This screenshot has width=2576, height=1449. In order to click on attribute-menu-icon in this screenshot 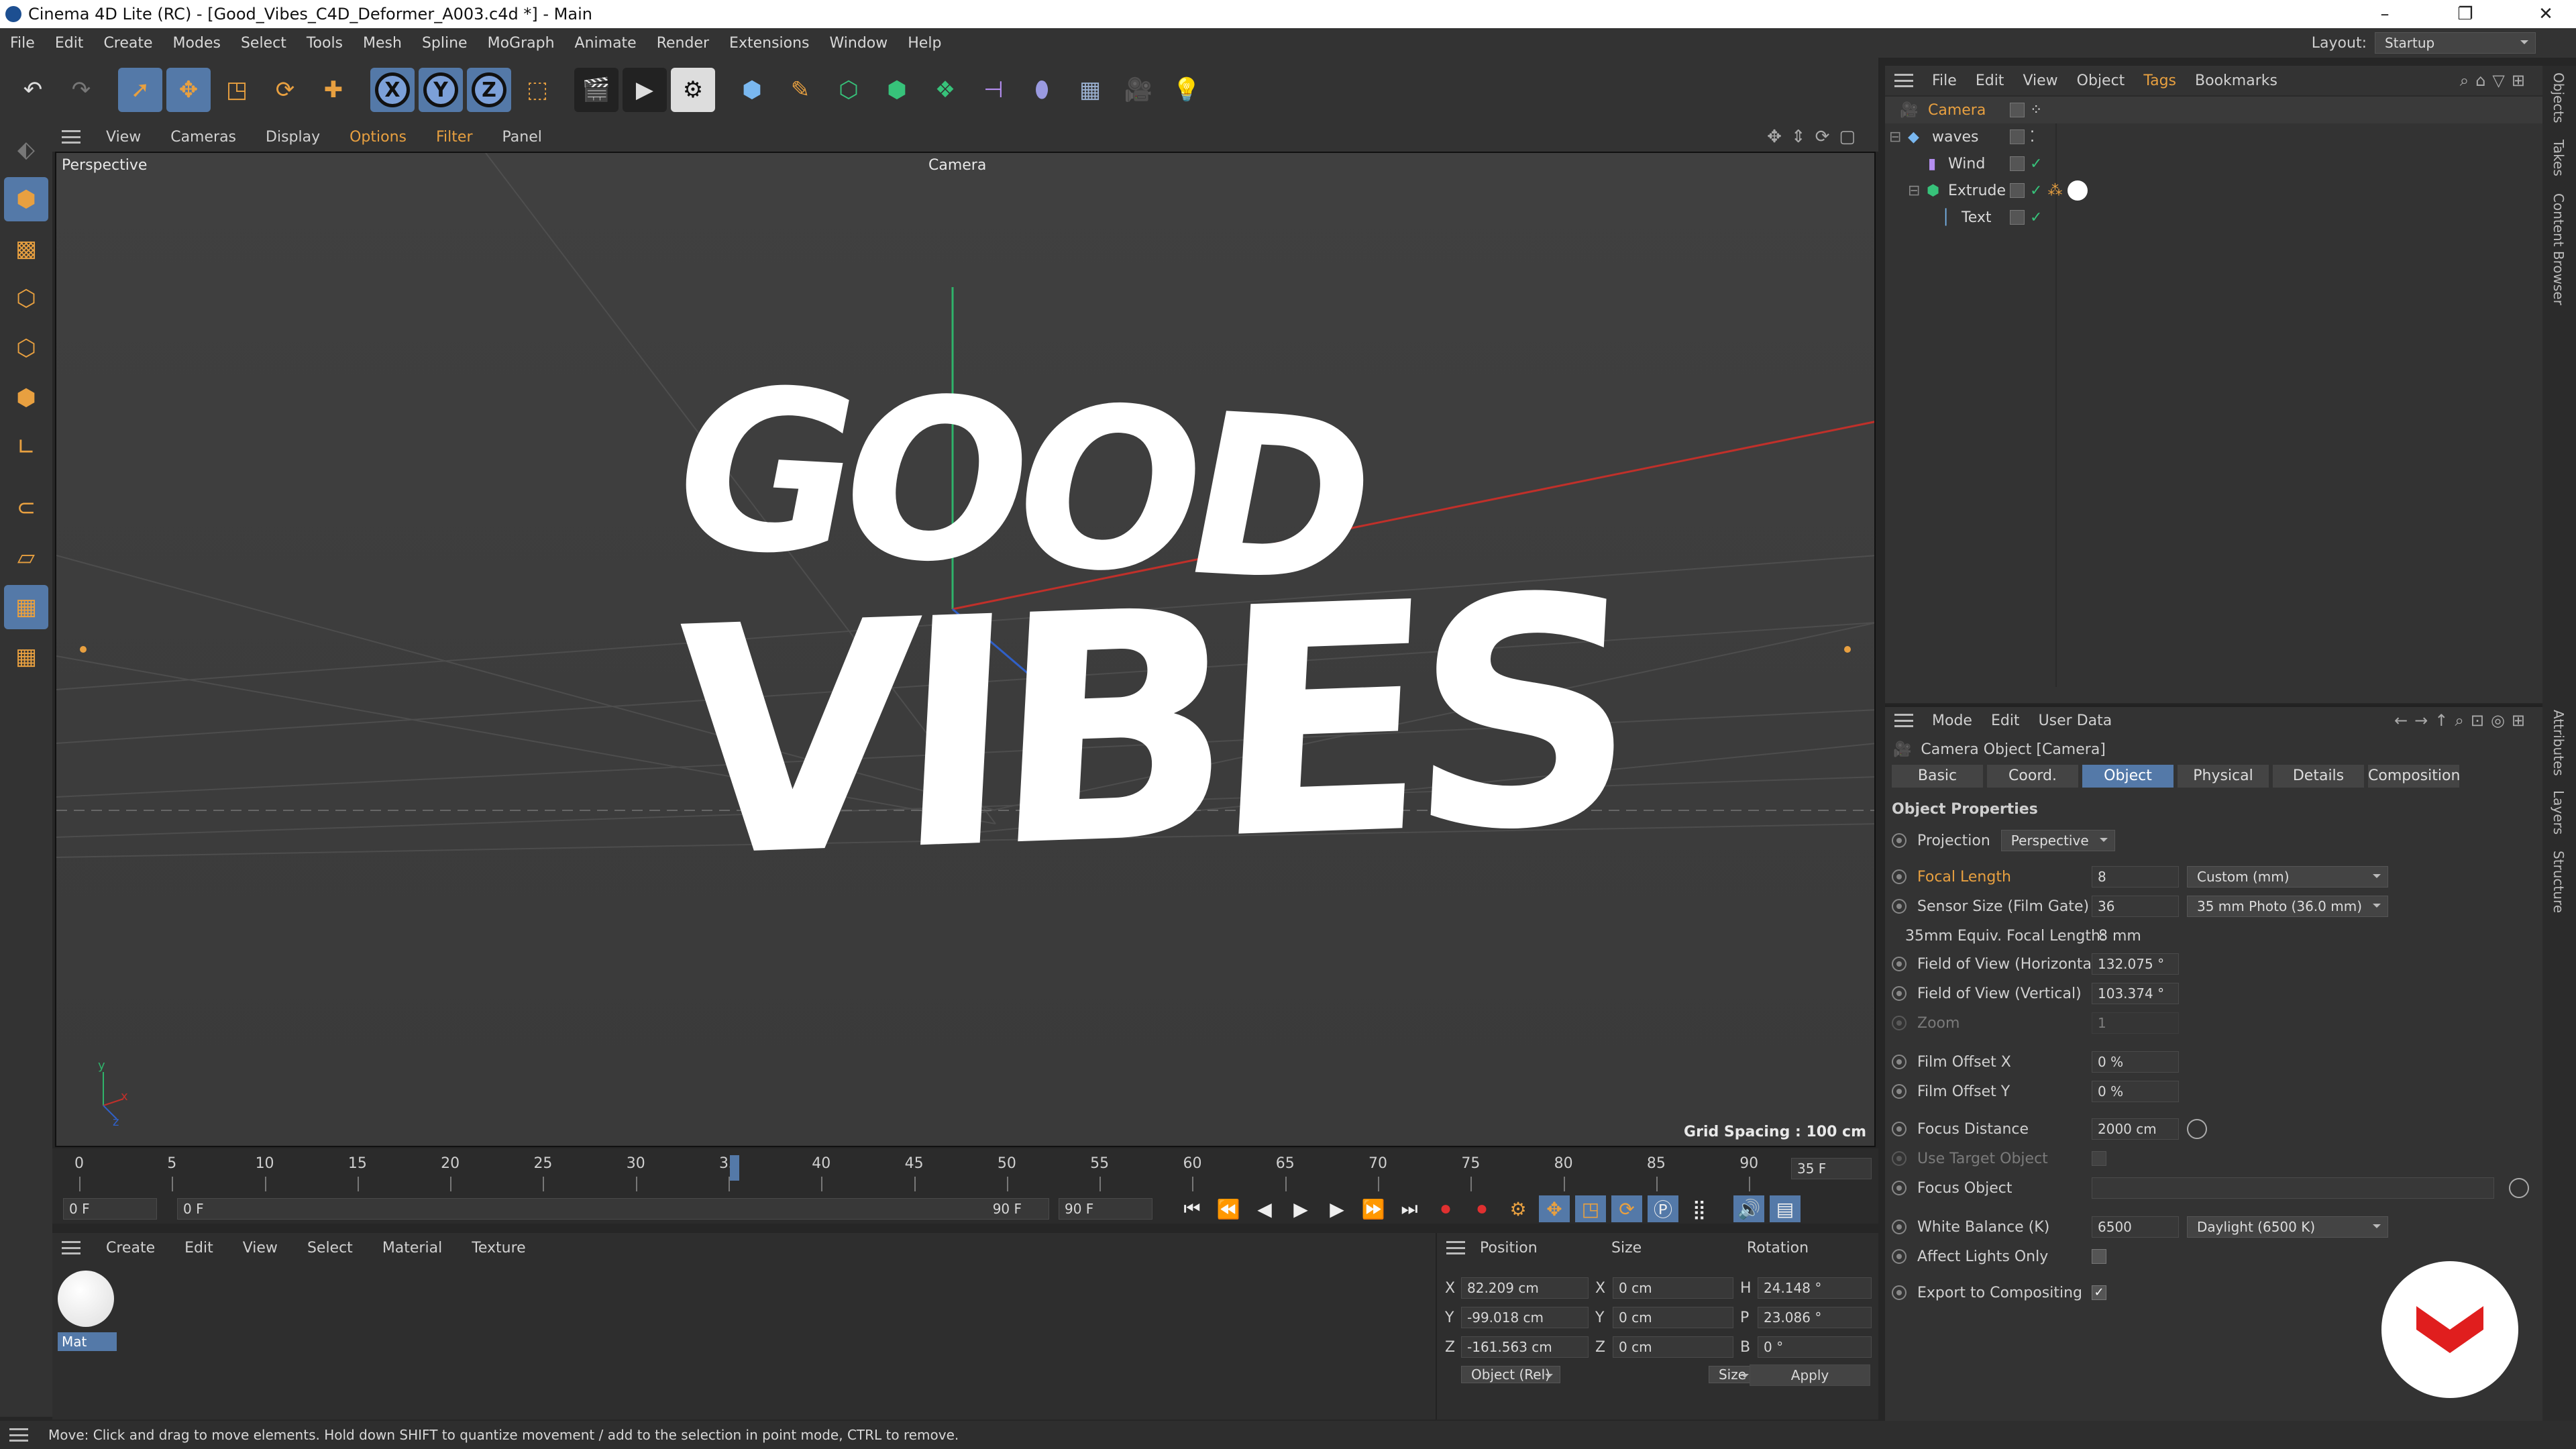, I will do `click(1903, 720)`.